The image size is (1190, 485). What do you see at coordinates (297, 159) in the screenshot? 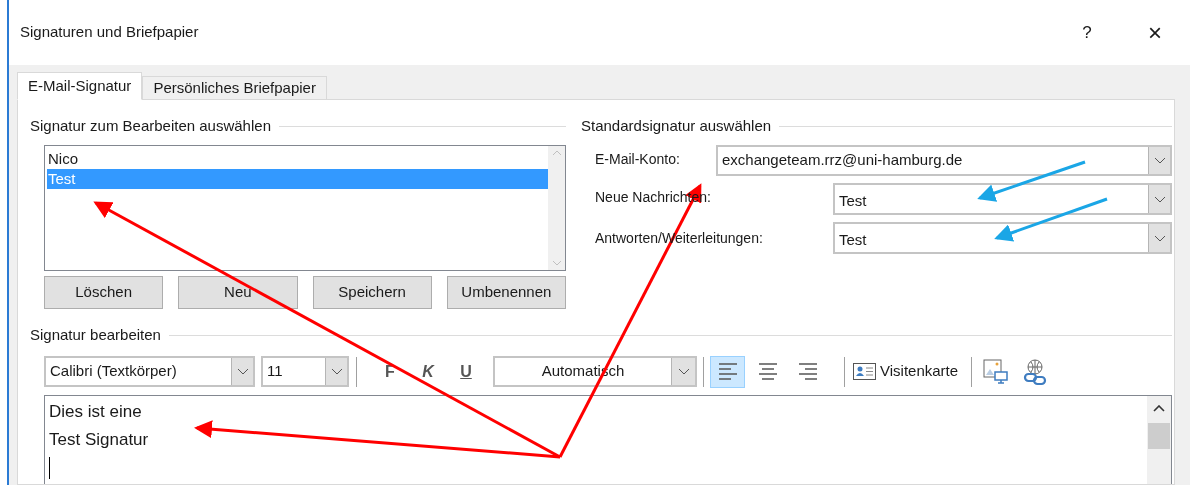
I see `list-item: Nico` at bounding box center [297, 159].